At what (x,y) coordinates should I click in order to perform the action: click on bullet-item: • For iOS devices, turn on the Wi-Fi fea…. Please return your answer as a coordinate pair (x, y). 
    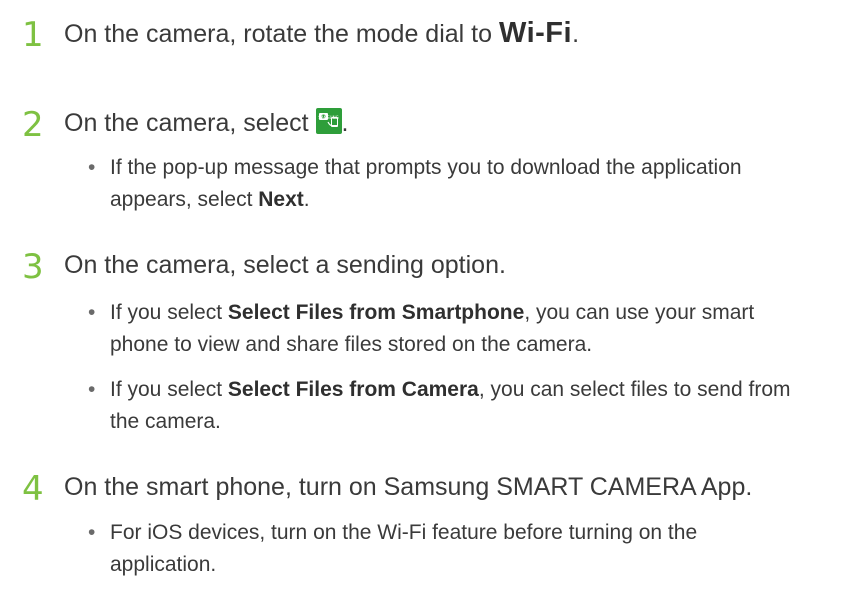
    Looking at the image, I should click on (448, 549).